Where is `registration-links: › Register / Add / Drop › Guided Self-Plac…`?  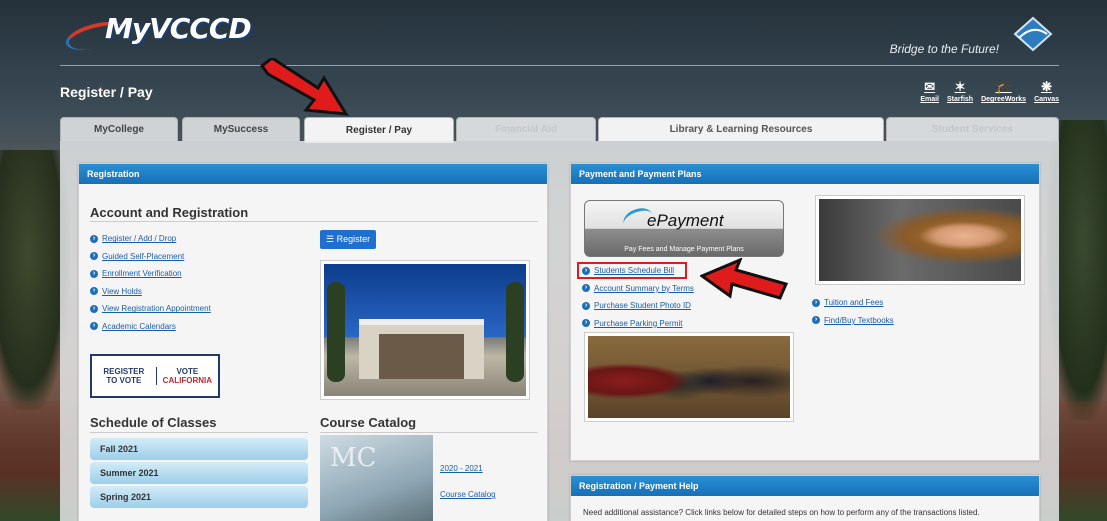 registration-links: › Register / Add / Drop › Guided Self-Plac… is located at coordinates (150, 282).